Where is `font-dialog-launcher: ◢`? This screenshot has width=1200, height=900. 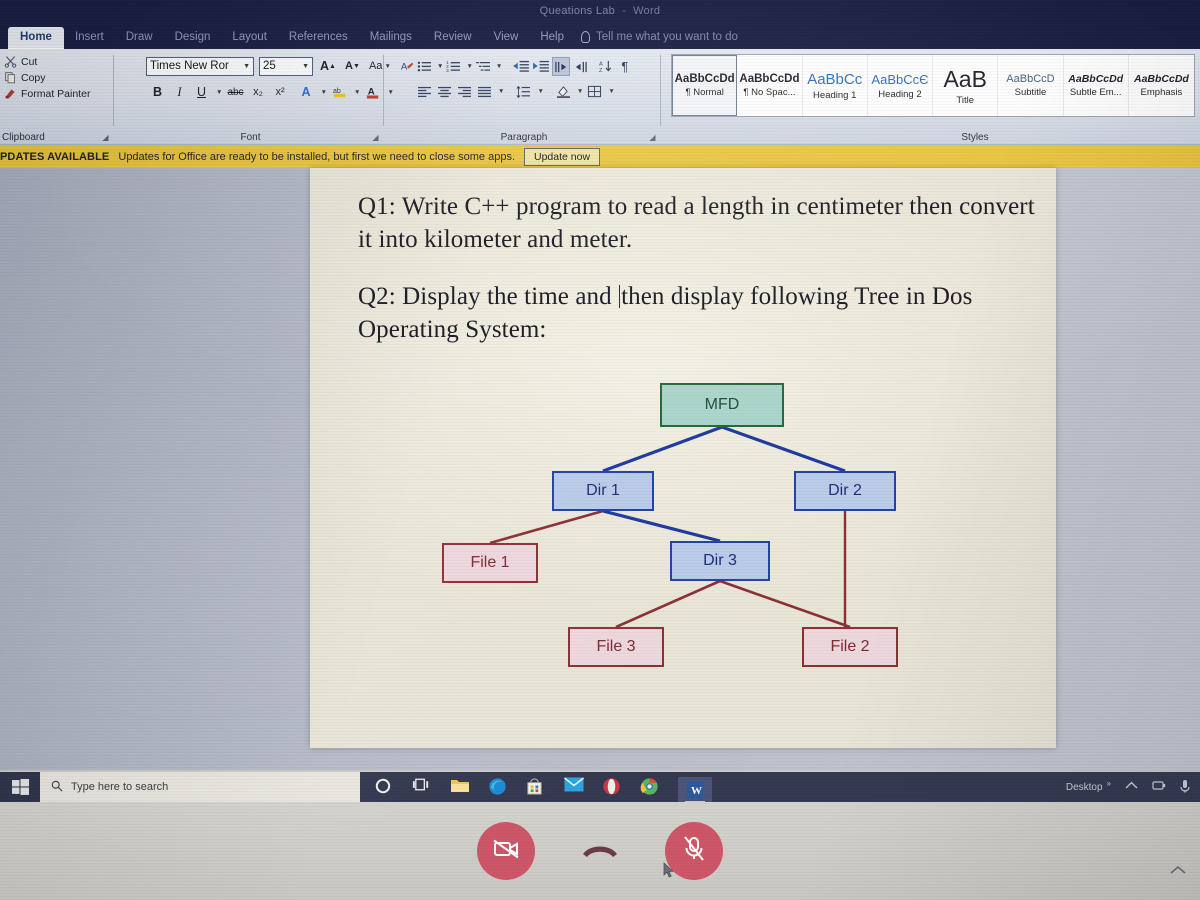
font-dialog-launcher: ◢ is located at coordinates (375, 137).